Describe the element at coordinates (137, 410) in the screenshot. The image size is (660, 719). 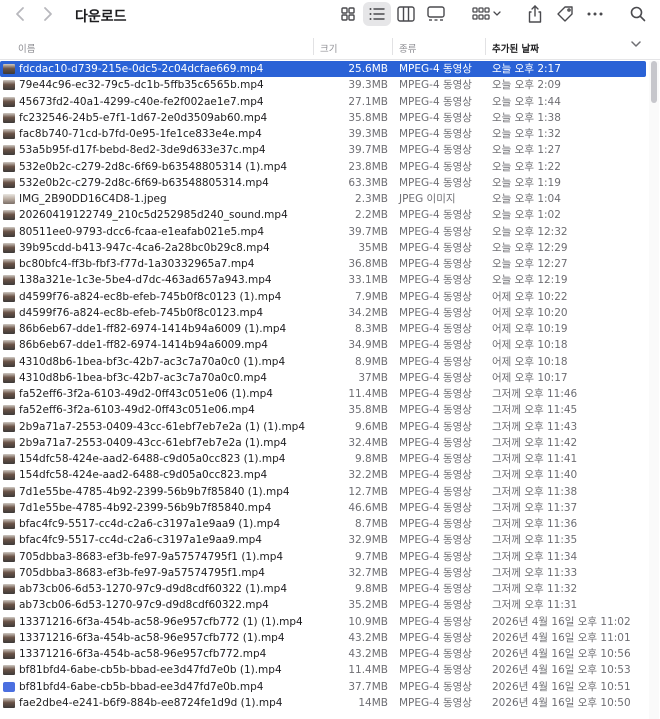
I see `file-name: fa52eff6-3f2a-6103-49d2-0ff43c051e06.mp4` at that location.